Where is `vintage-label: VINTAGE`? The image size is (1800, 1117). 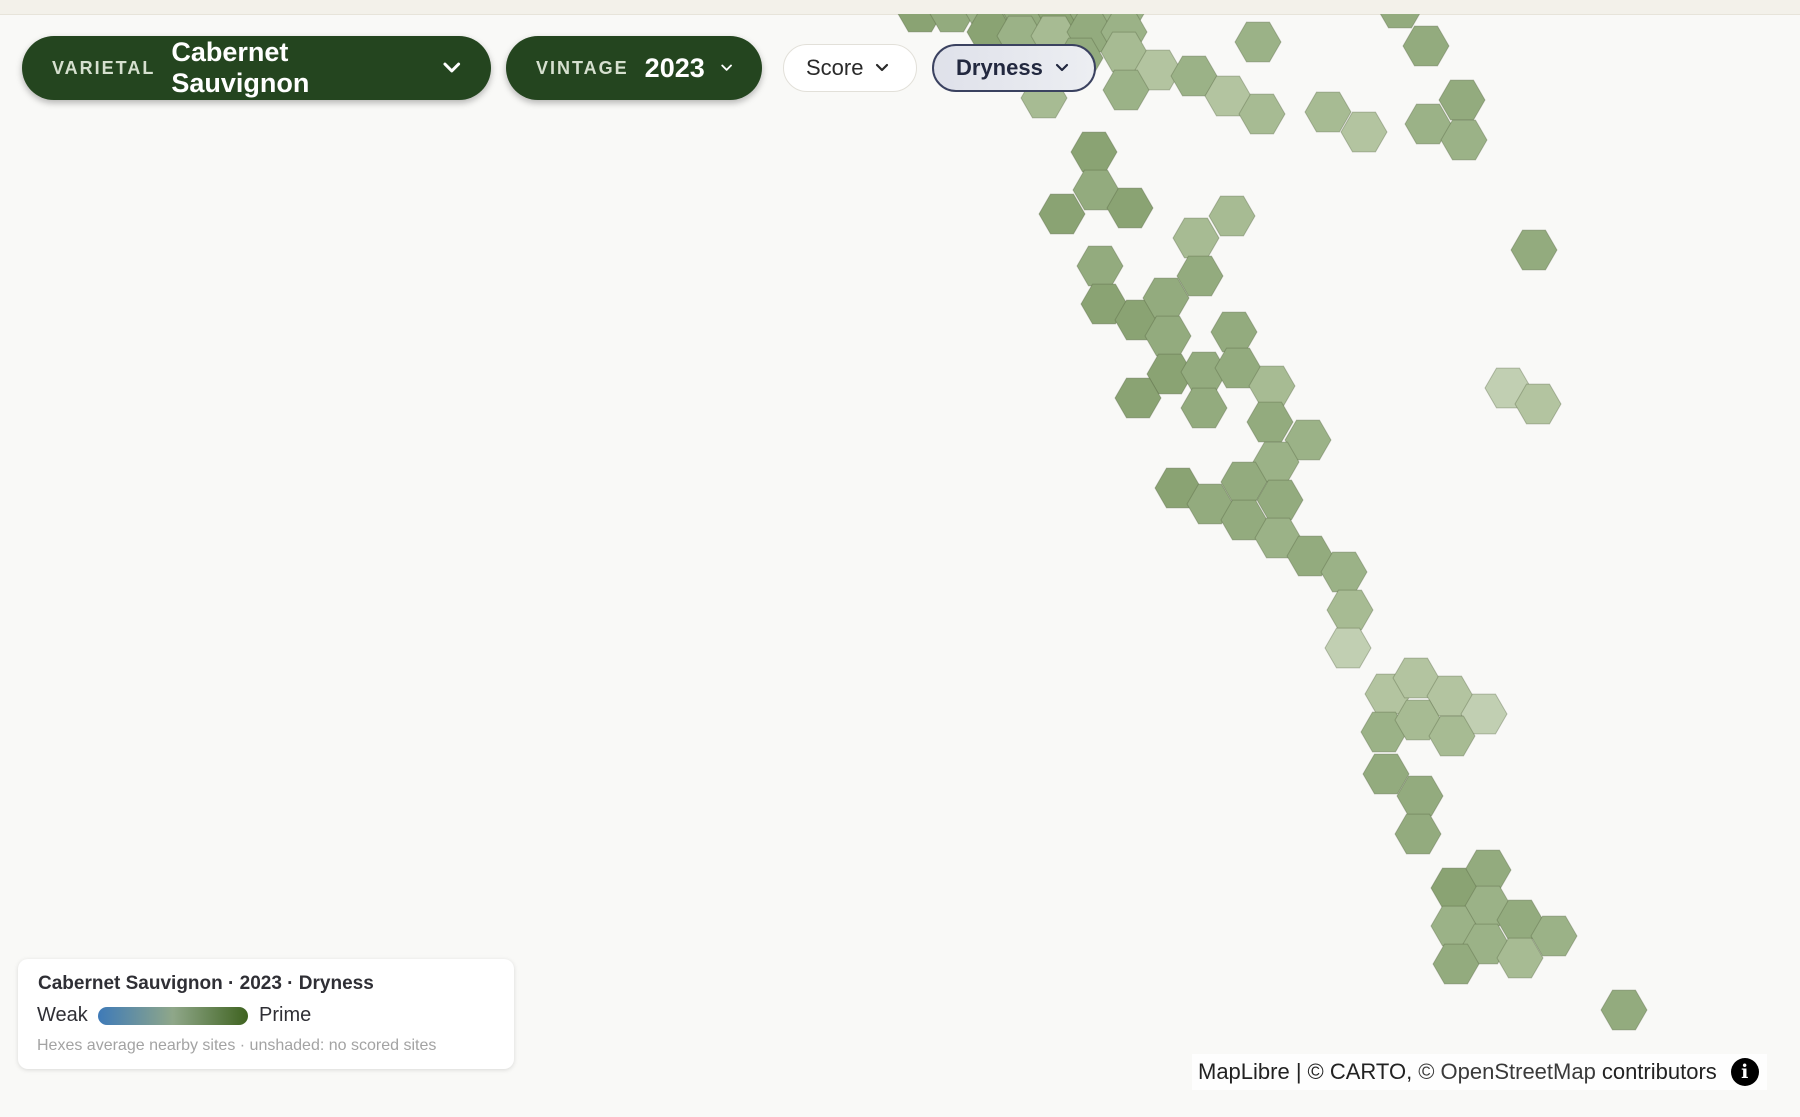
vintage-label: VINTAGE is located at coordinates (582, 67).